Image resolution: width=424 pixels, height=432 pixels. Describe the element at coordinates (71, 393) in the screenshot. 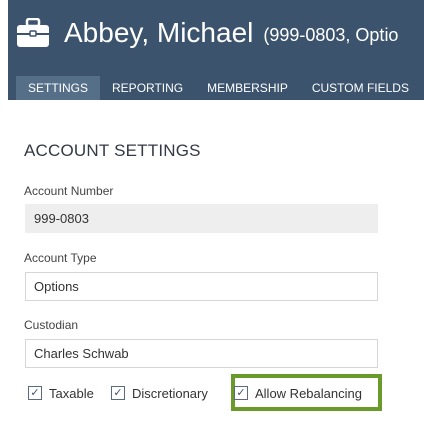

I see `taxable-label: Taxable` at that location.